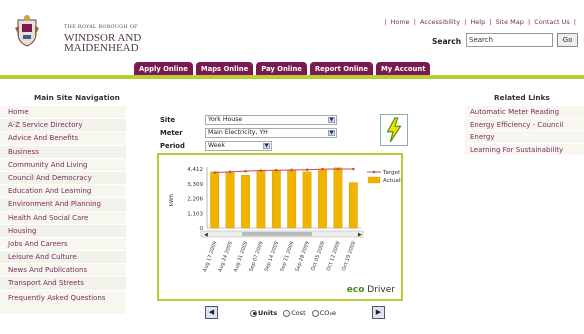  I want to click on y-tick-label: 4,412, so click(195, 170).